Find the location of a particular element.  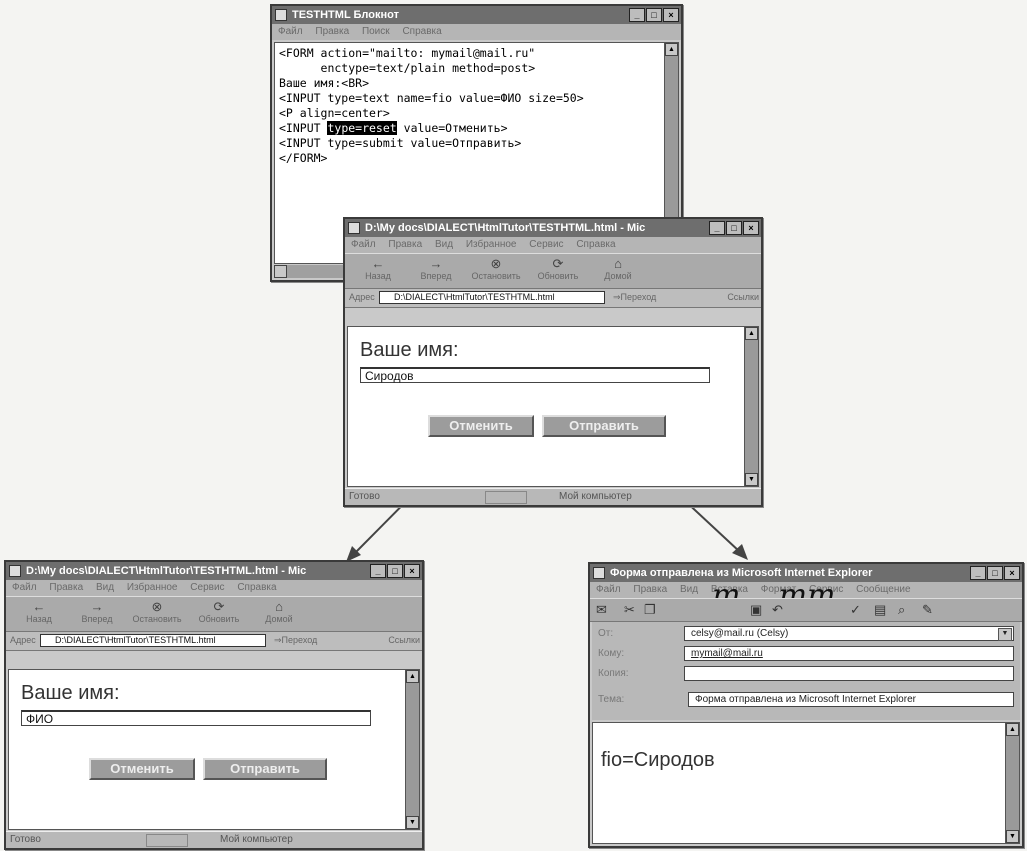

scroll-left-icon is located at coordinates (280, 271).